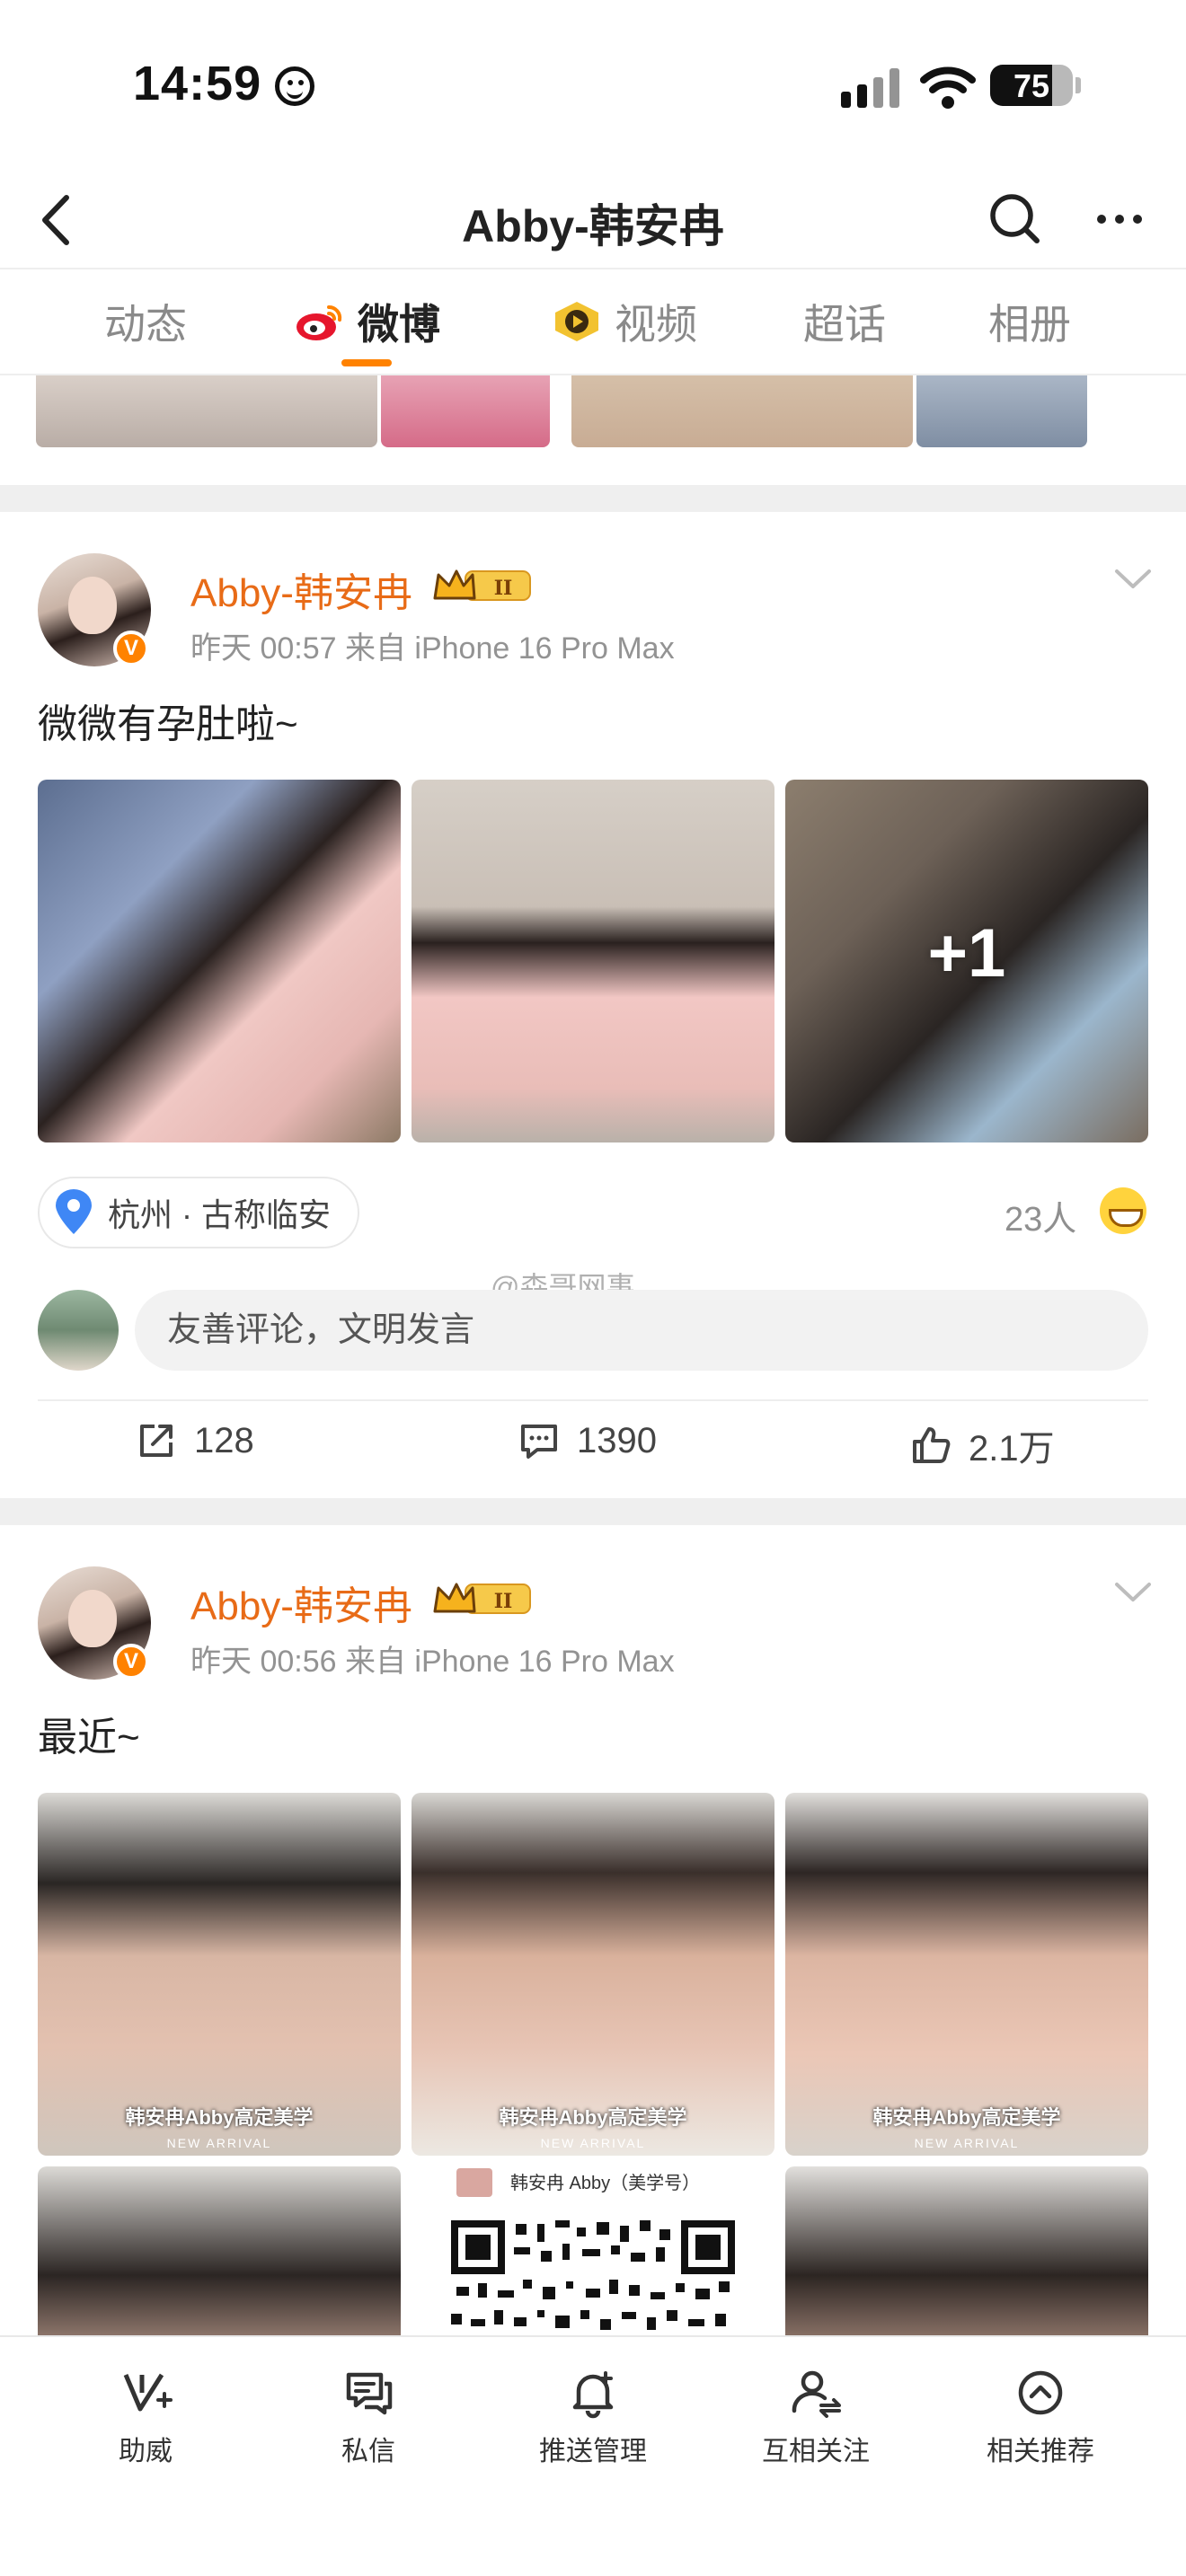  I want to click on more-icon, so click(1119, 219).